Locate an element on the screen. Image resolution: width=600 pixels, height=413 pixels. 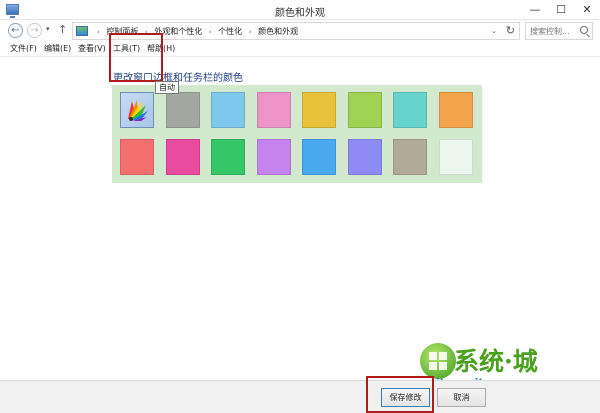
search-input is located at coordinates (552, 31).